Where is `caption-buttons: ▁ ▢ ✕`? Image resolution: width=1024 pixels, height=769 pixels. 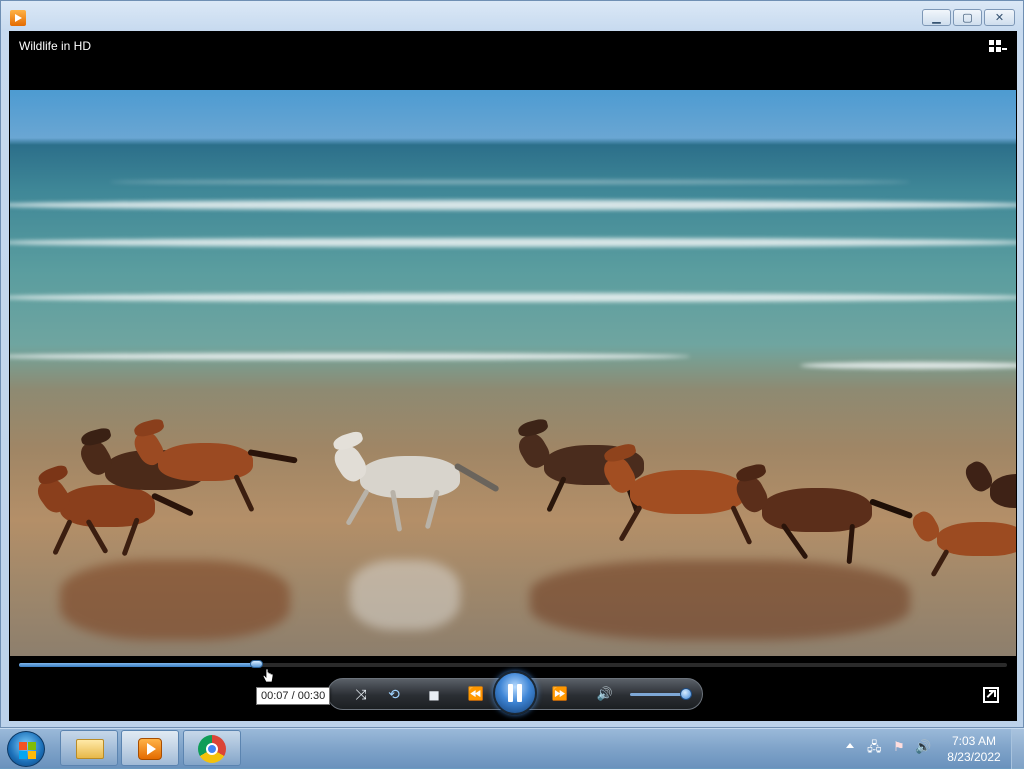
caption-buttons: ▁ ▢ ✕ is located at coordinates (968, 17).